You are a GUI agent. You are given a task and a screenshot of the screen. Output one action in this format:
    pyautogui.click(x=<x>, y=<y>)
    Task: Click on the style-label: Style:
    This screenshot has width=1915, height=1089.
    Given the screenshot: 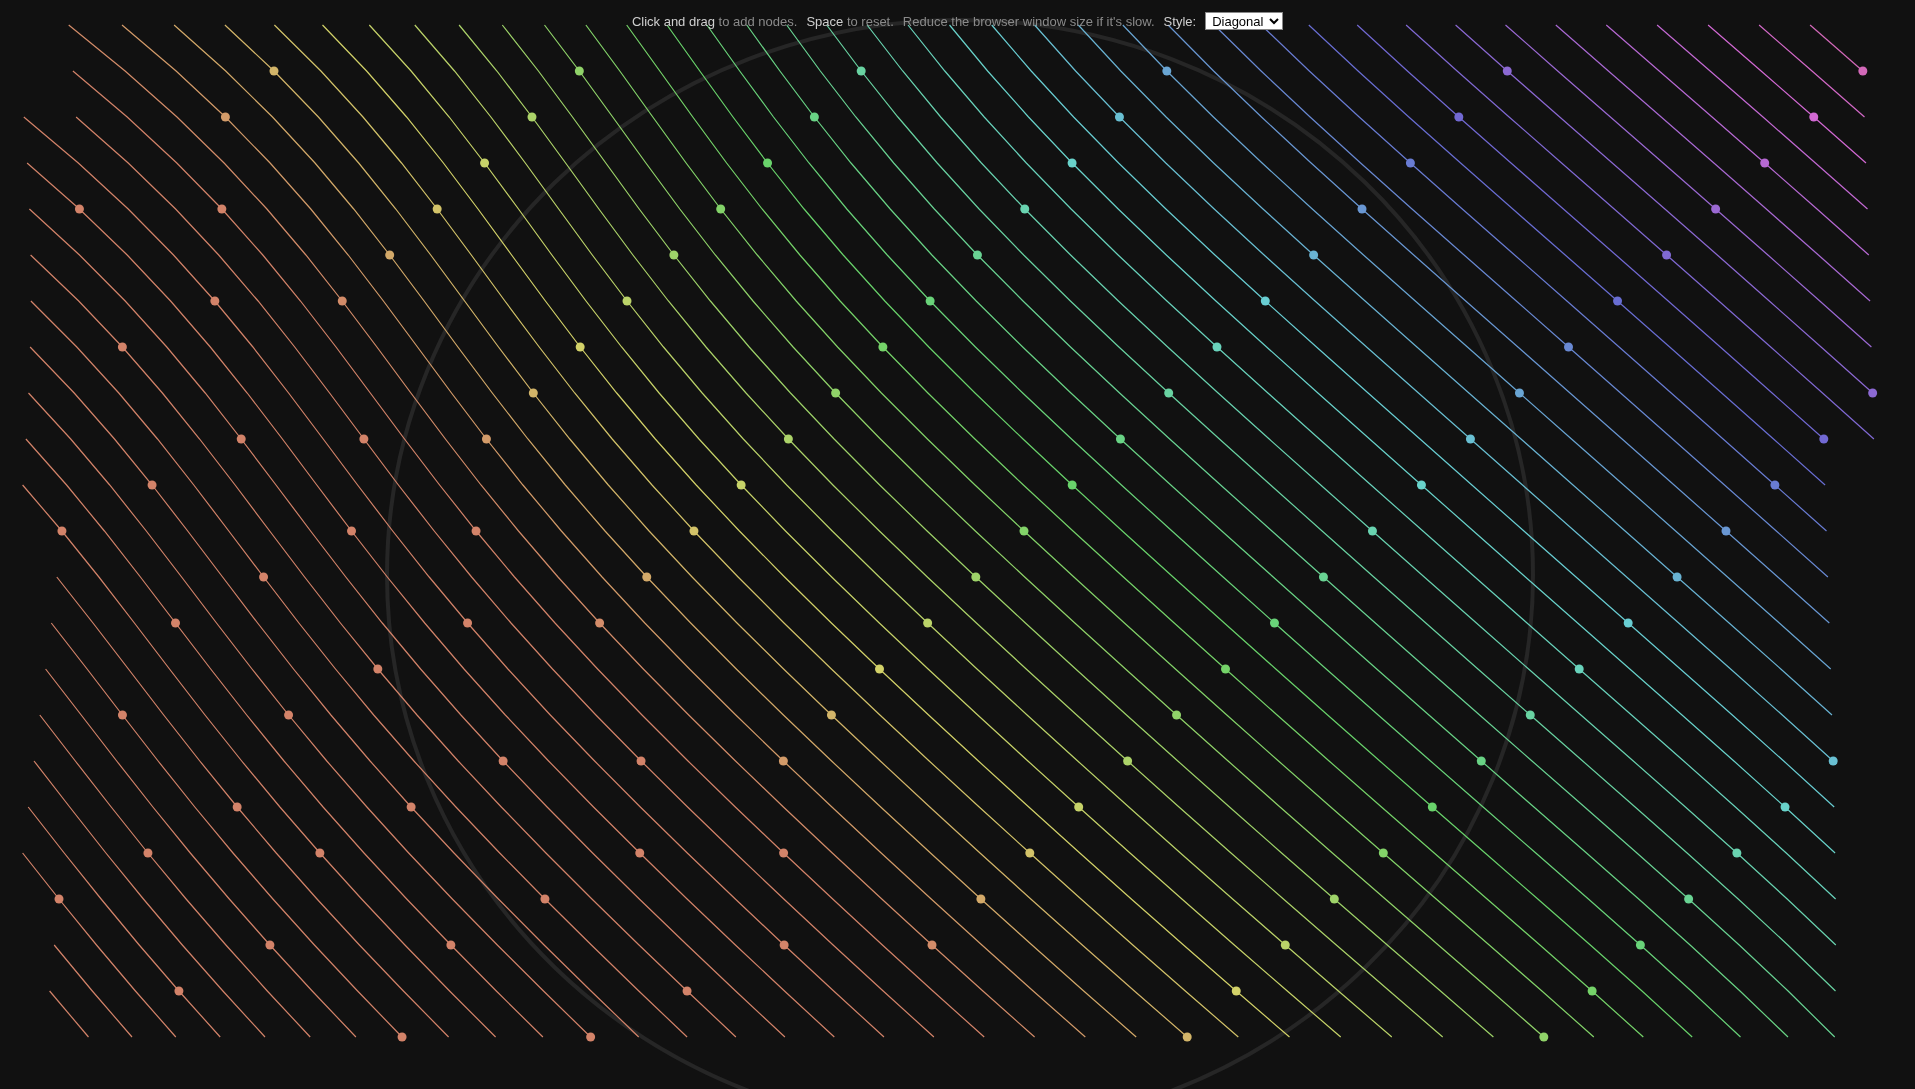 What is the action you would take?
    pyautogui.click(x=1180, y=21)
    